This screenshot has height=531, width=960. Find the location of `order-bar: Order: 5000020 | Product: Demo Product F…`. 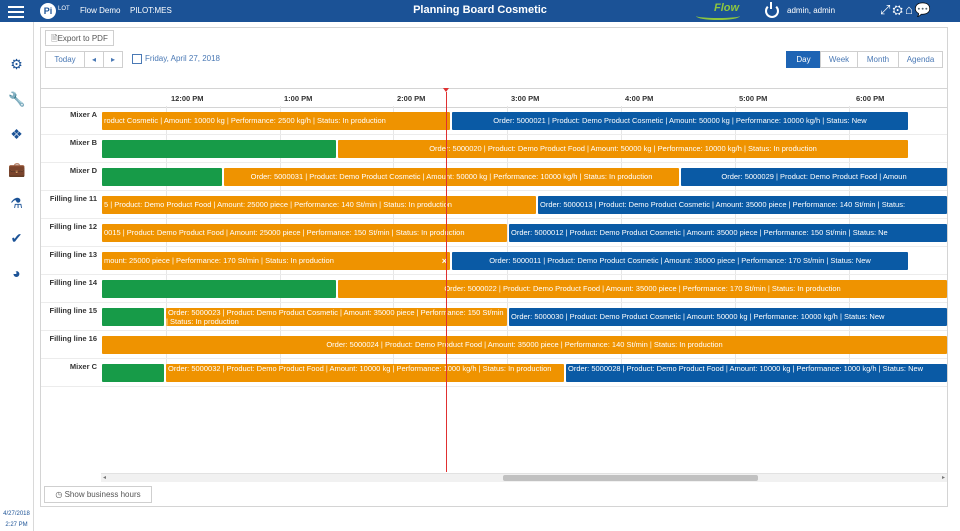

order-bar: Order: 5000020 | Product: Demo Product F… is located at coordinates (623, 149).